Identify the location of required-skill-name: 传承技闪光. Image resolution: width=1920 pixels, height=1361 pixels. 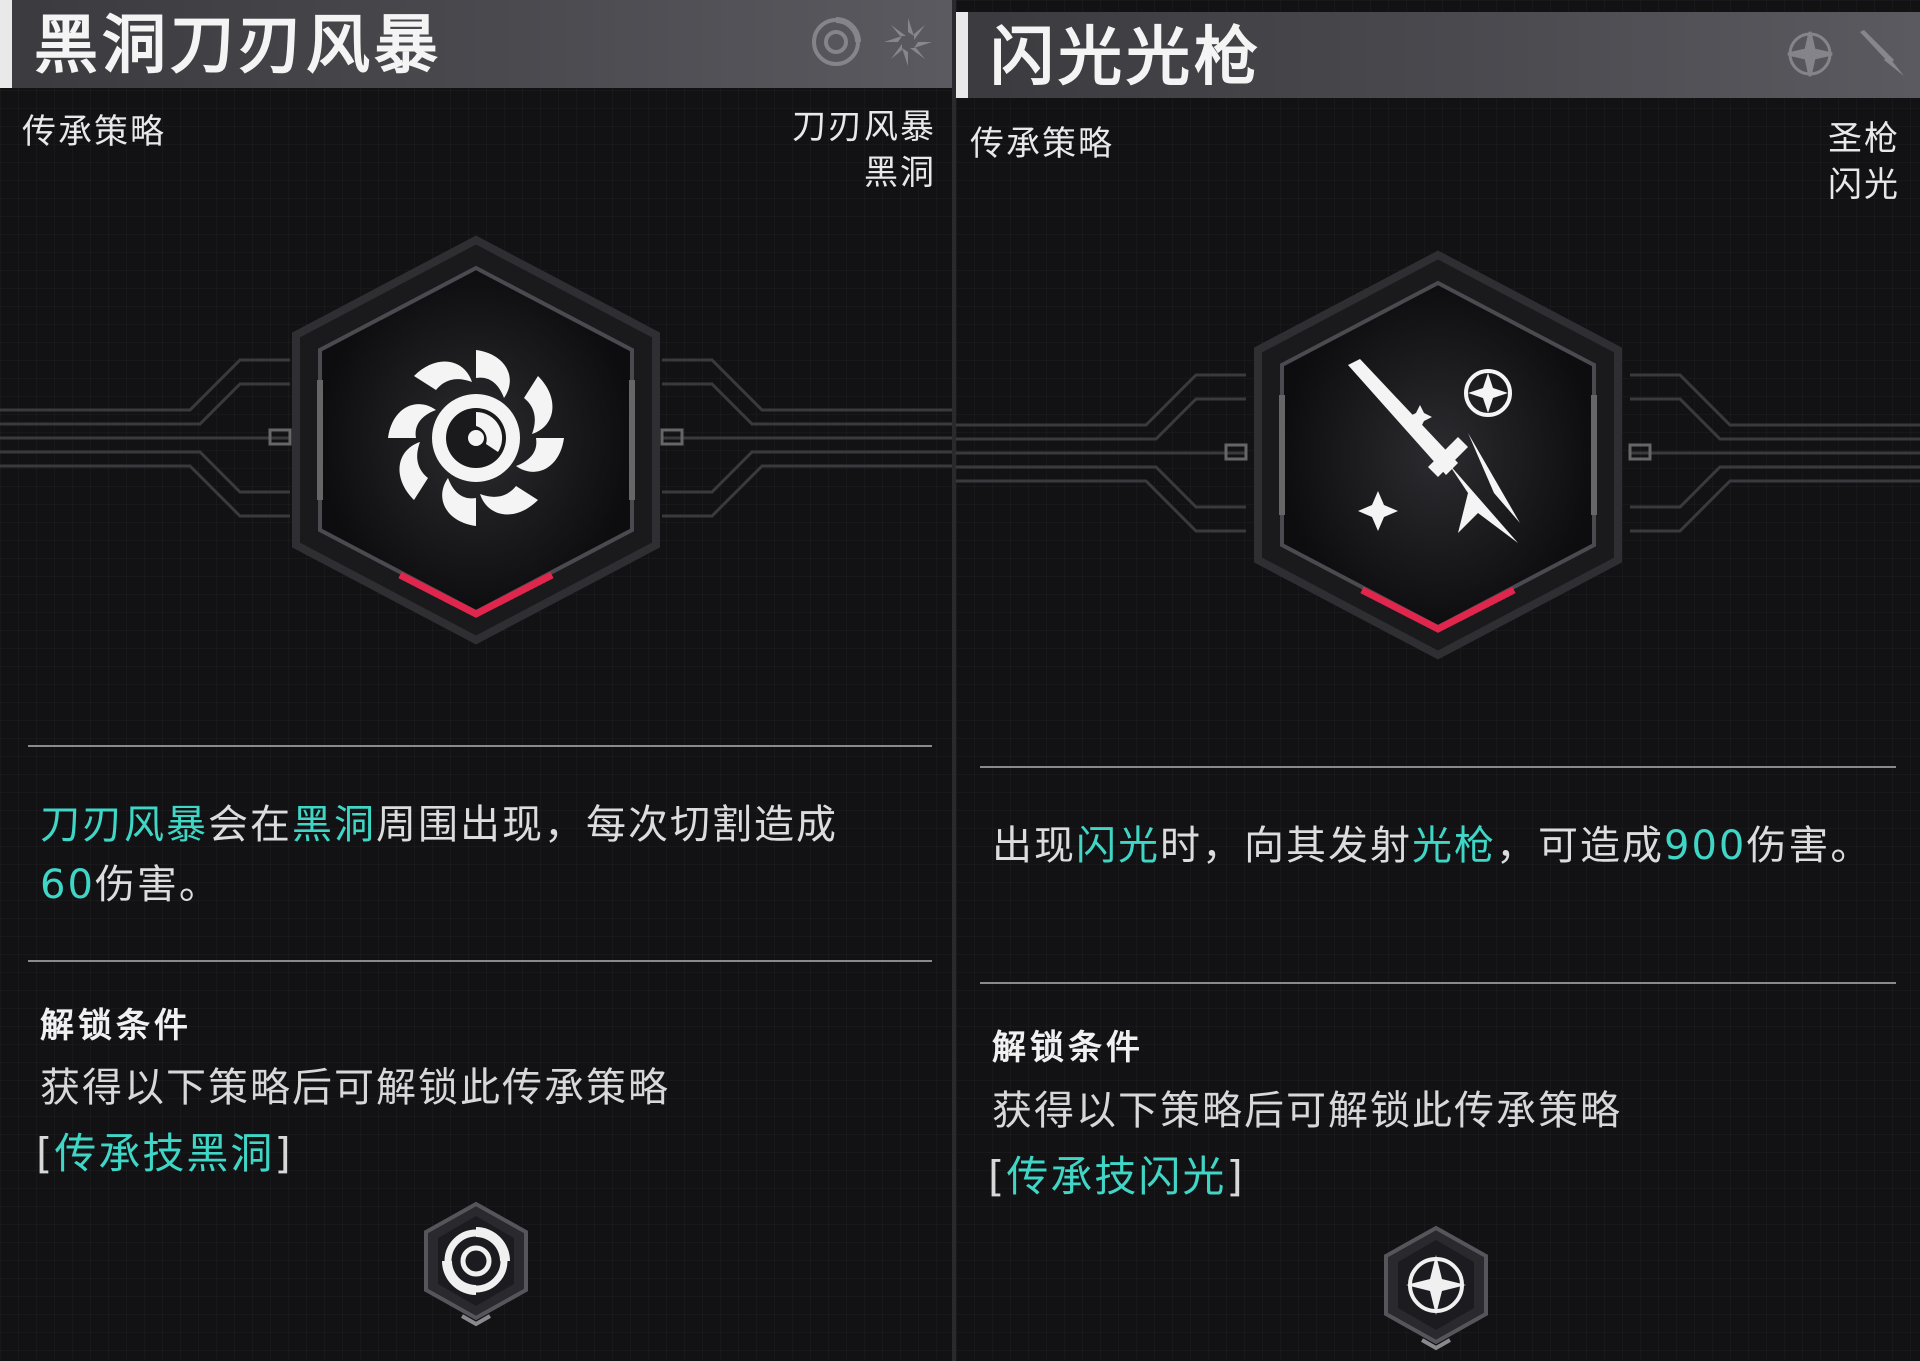
(1116, 1176).